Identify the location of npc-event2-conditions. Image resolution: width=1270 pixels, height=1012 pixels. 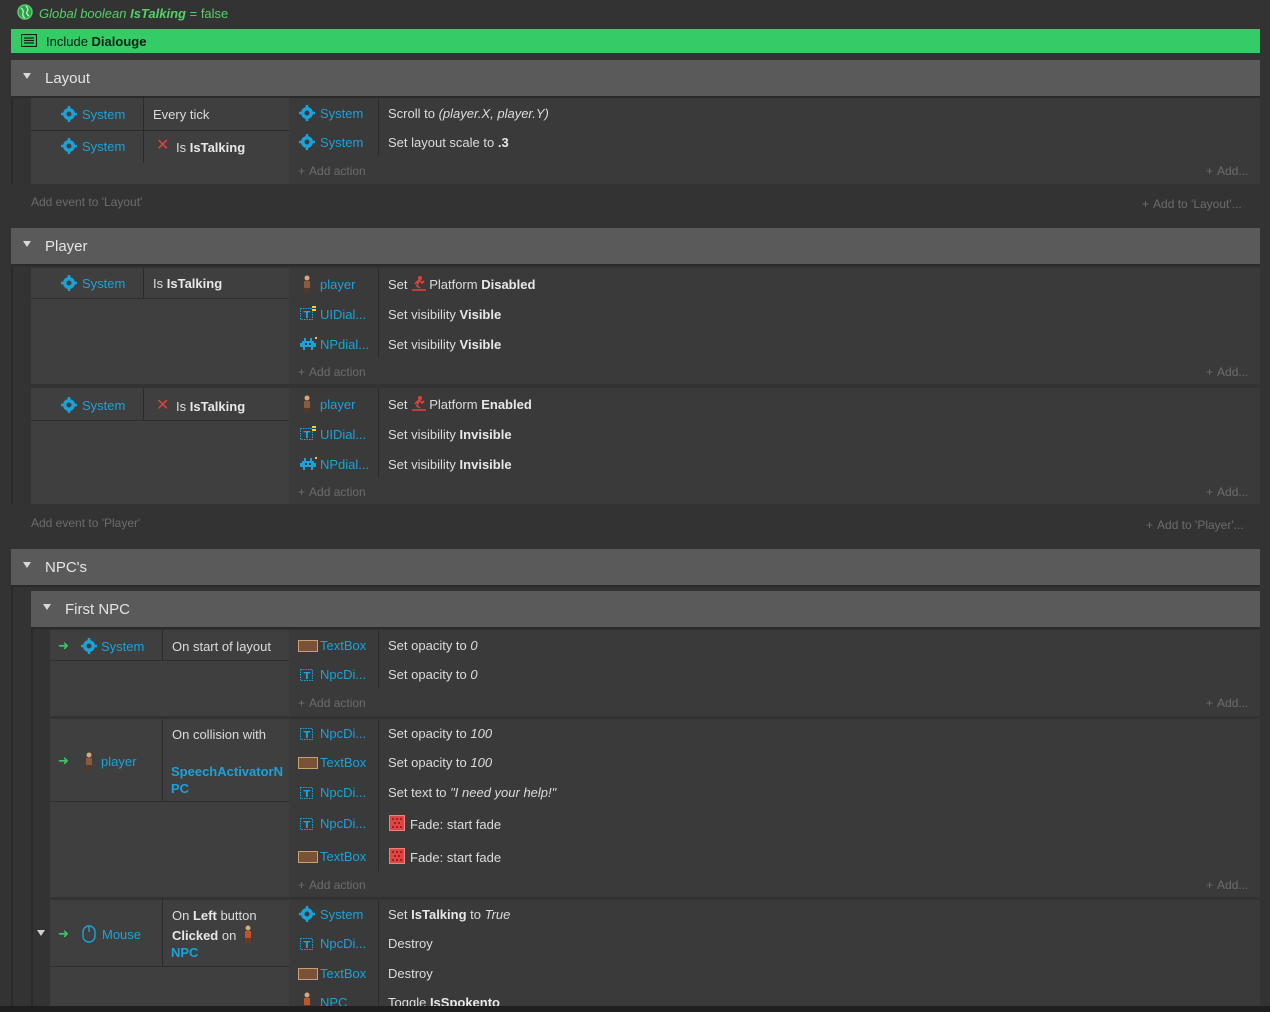
(169, 808).